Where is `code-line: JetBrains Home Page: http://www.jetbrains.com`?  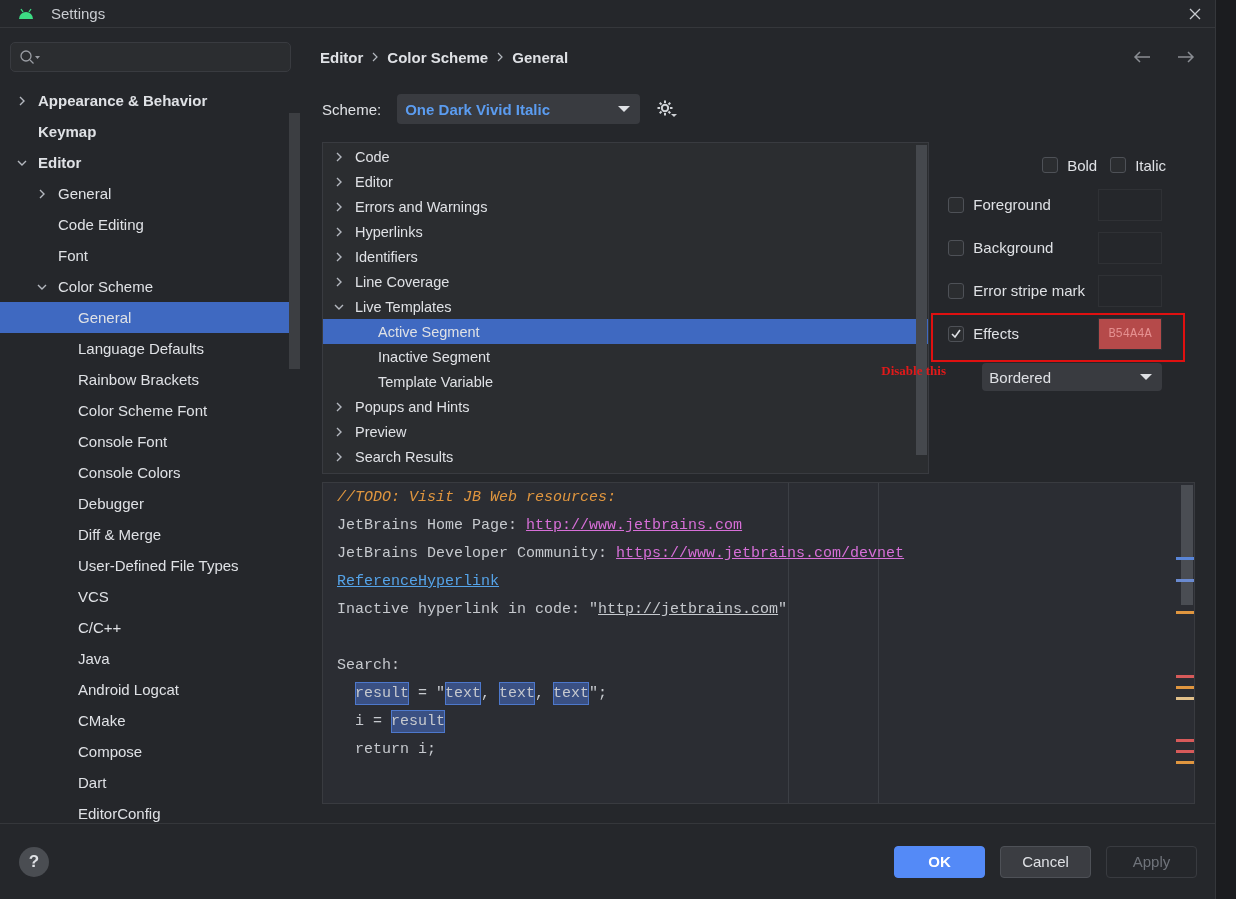 code-line: JetBrains Home Page: http://www.jetbrains.com is located at coordinates (540, 526).